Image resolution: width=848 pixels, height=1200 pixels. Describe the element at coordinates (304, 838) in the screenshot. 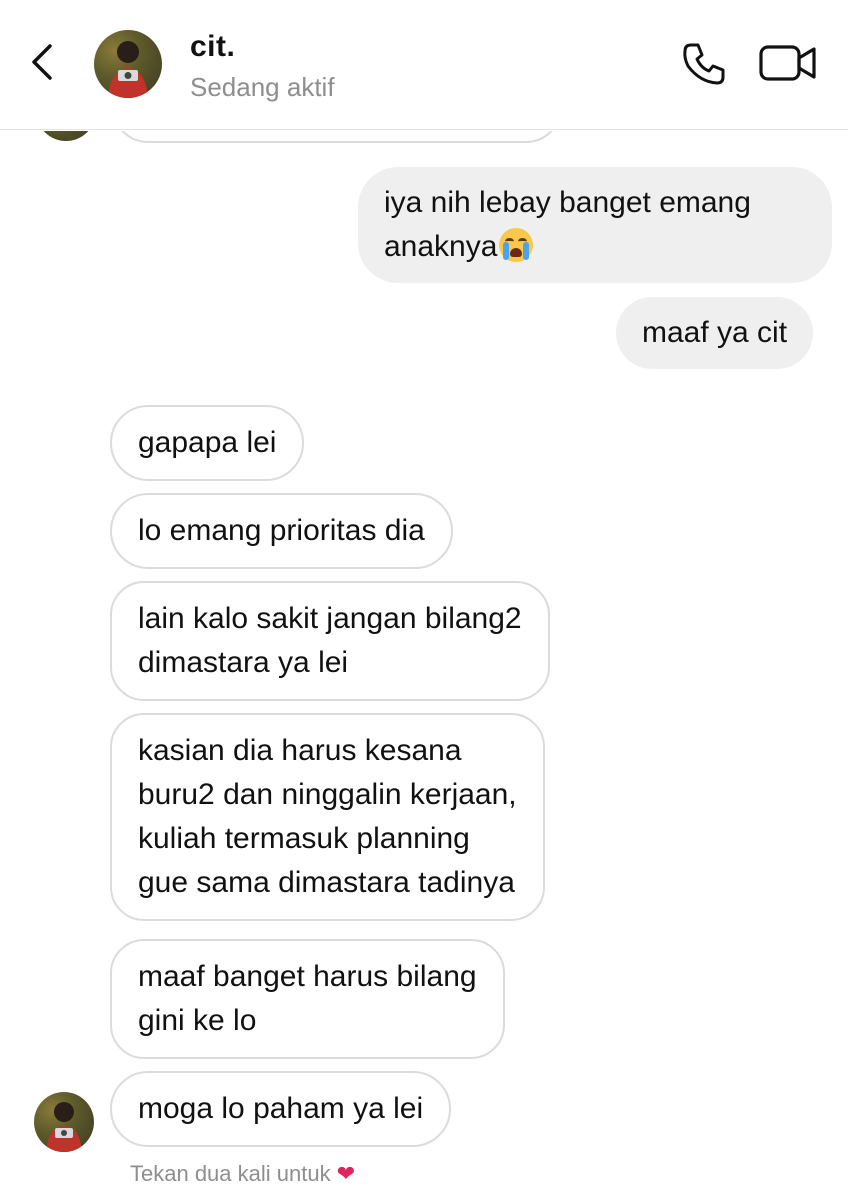

I see `message-line: kuliah termasuk planning` at that location.